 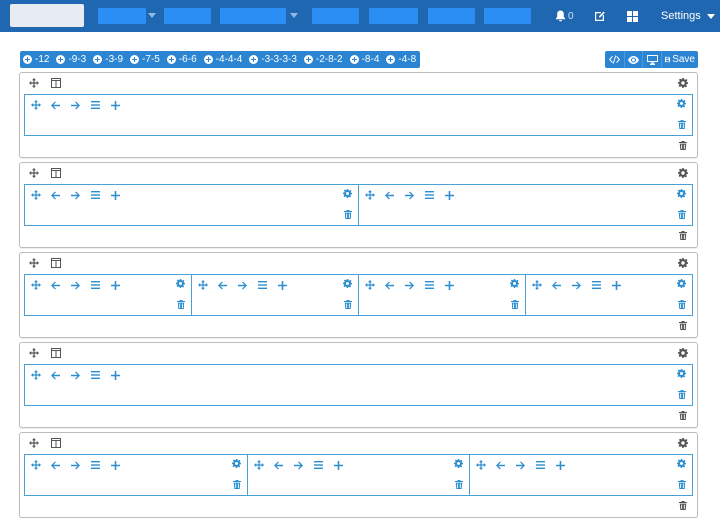 I want to click on preset-button: -8-4, so click(x=365, y=59).